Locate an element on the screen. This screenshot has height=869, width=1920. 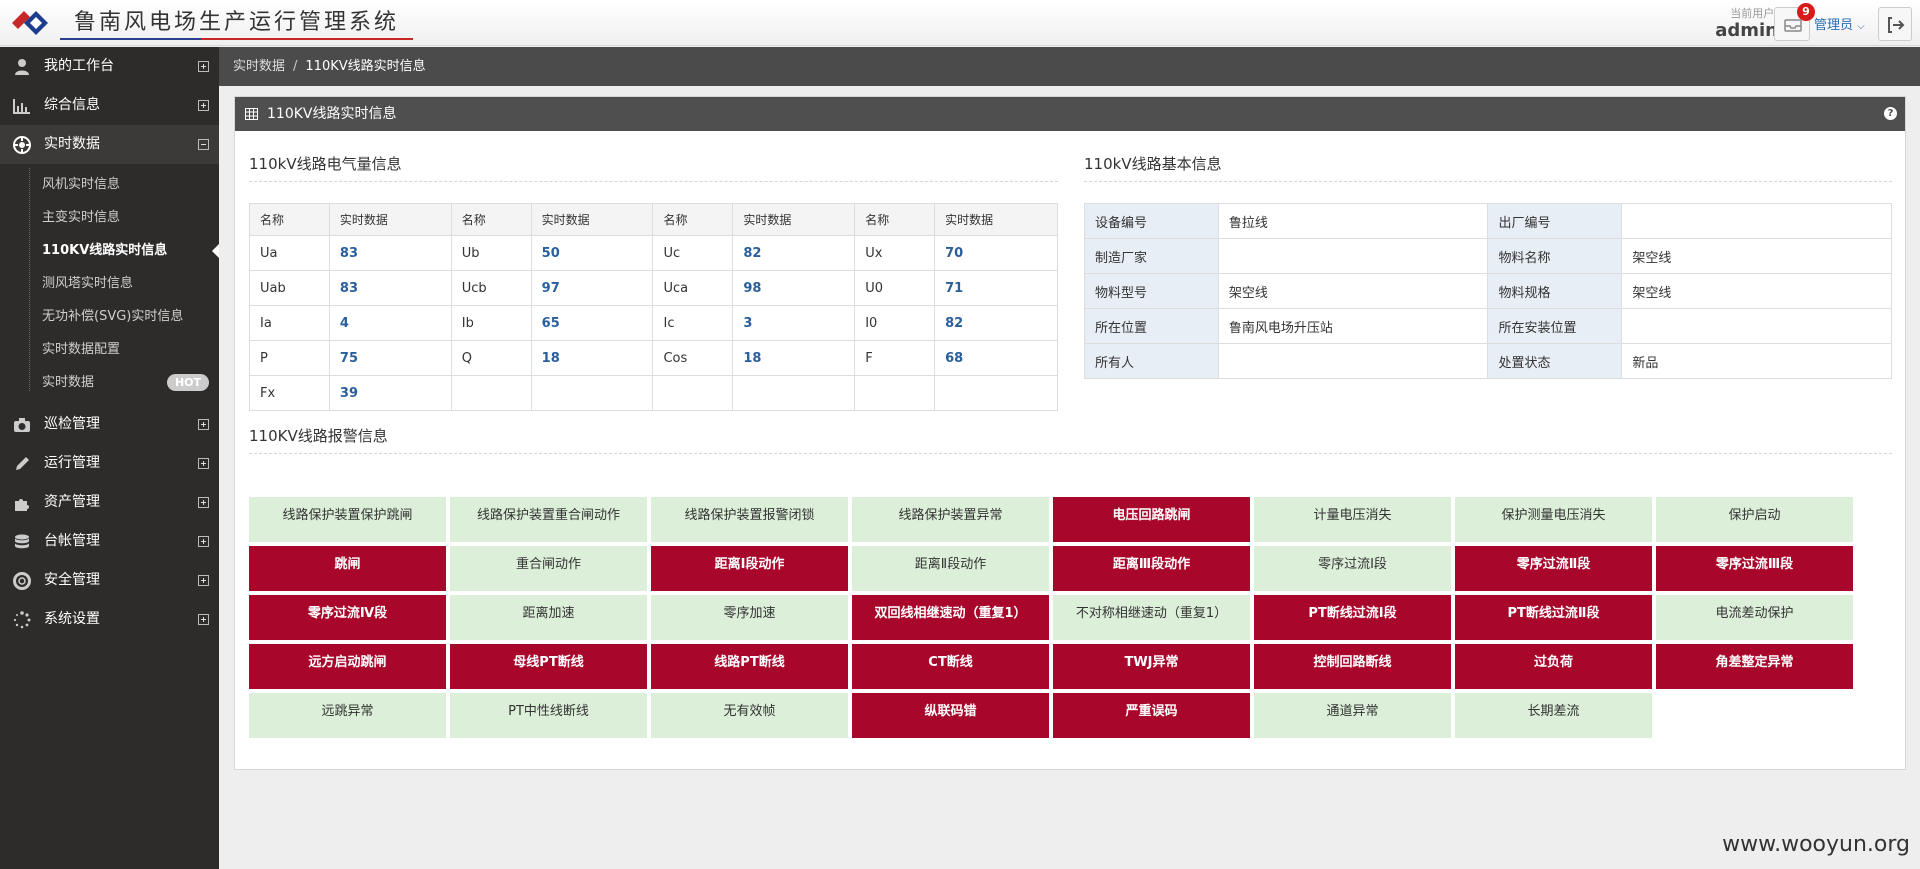
alarm-cell-normal: 线路保护装置异常 is located at coordinates (950, 519).